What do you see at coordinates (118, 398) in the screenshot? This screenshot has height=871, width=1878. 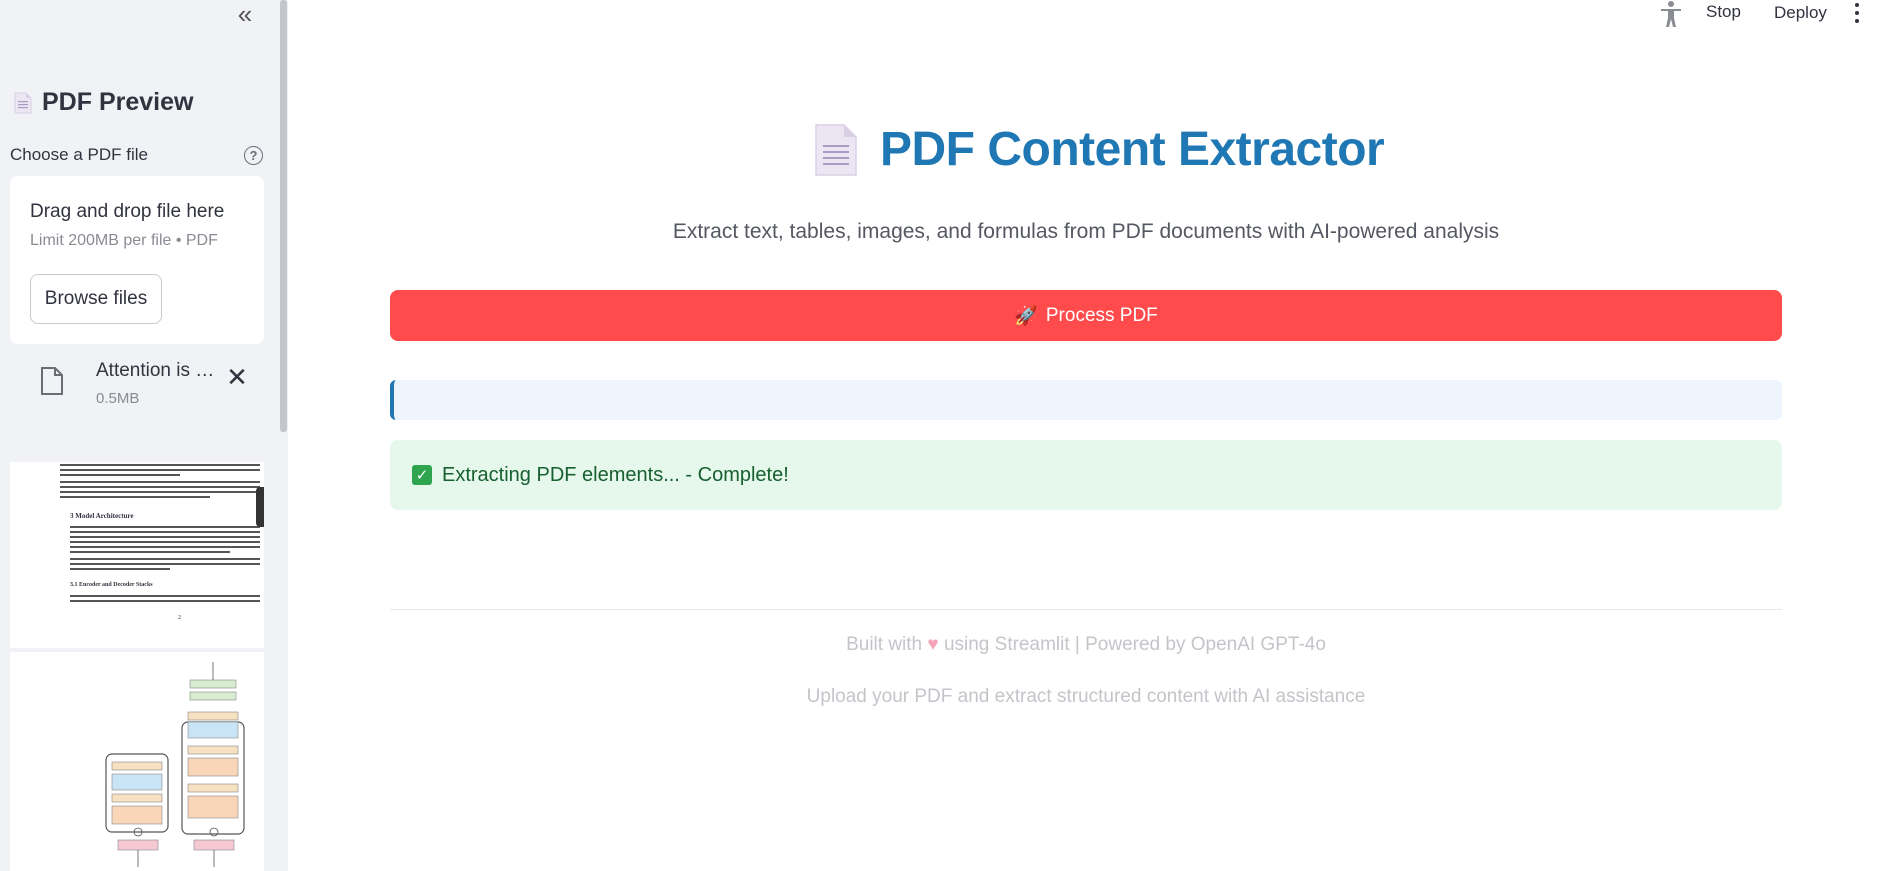 I see `file-size: 0.5MB` at bounding box center [118, 398].